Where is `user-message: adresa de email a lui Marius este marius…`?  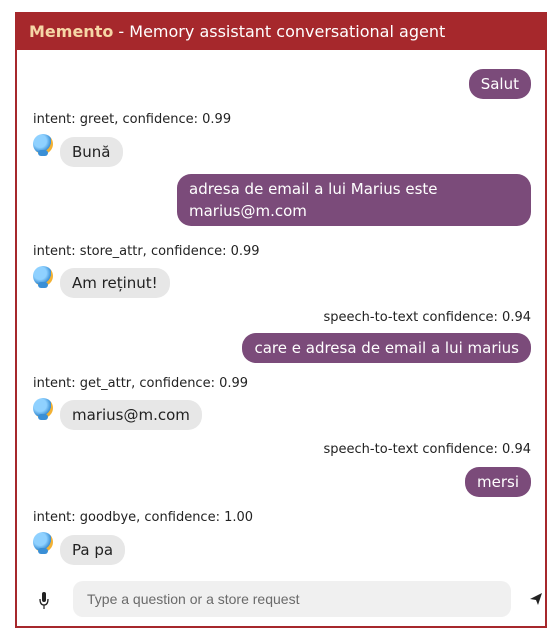
user-message: adresa de email a lui Marius este marius… is located at coordinates (354, 200).